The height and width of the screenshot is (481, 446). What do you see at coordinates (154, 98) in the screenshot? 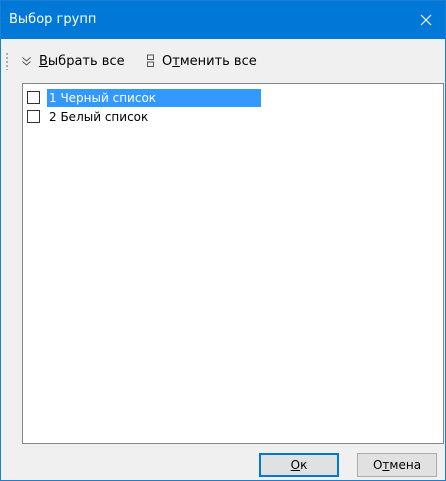
I see `item-label: 1 Черный список` at bounding box center [154, 98].